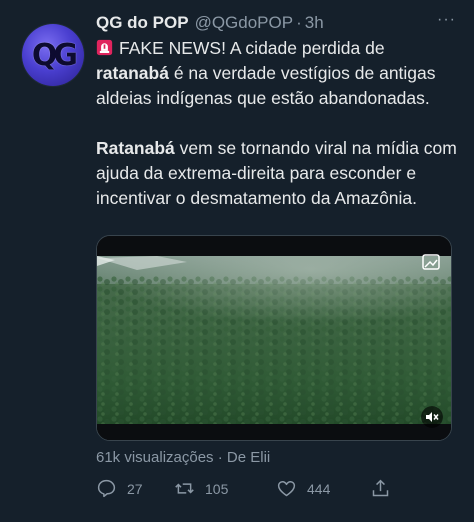 The image size is (474, 522). Describe the element at coordinates (132, 73) in the screenshot. I see `hashtag-ratanaba-1: ratanabá` at that location.